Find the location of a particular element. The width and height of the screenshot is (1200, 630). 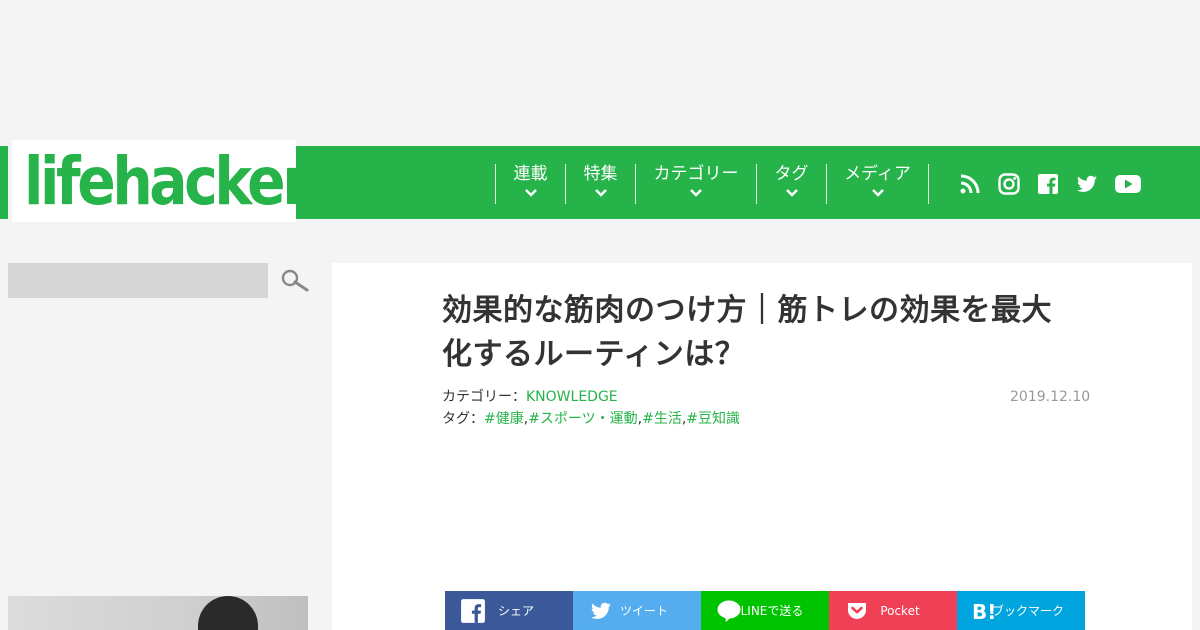

nav-item-media: メディア is located at coordinates (877, 184).